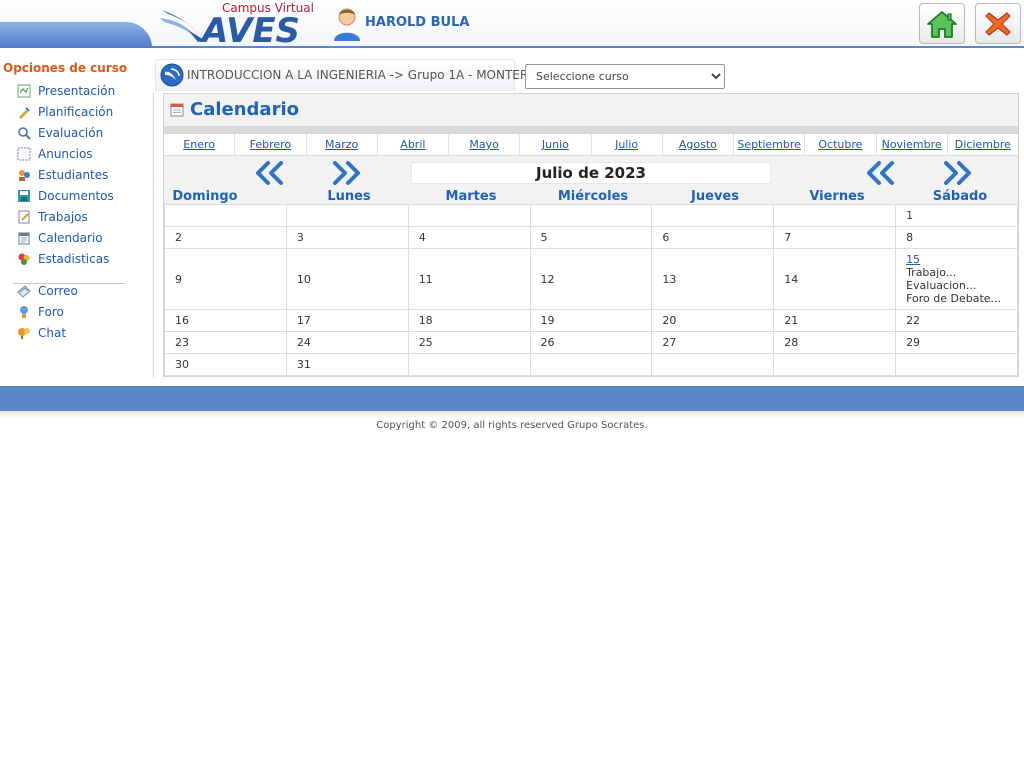 The image size is (1024, 768). What do you see at coordinates (65, 154) in the screenshot?
I see `sidebar-item-label: Anuncios` at bounding box center [65, 154].